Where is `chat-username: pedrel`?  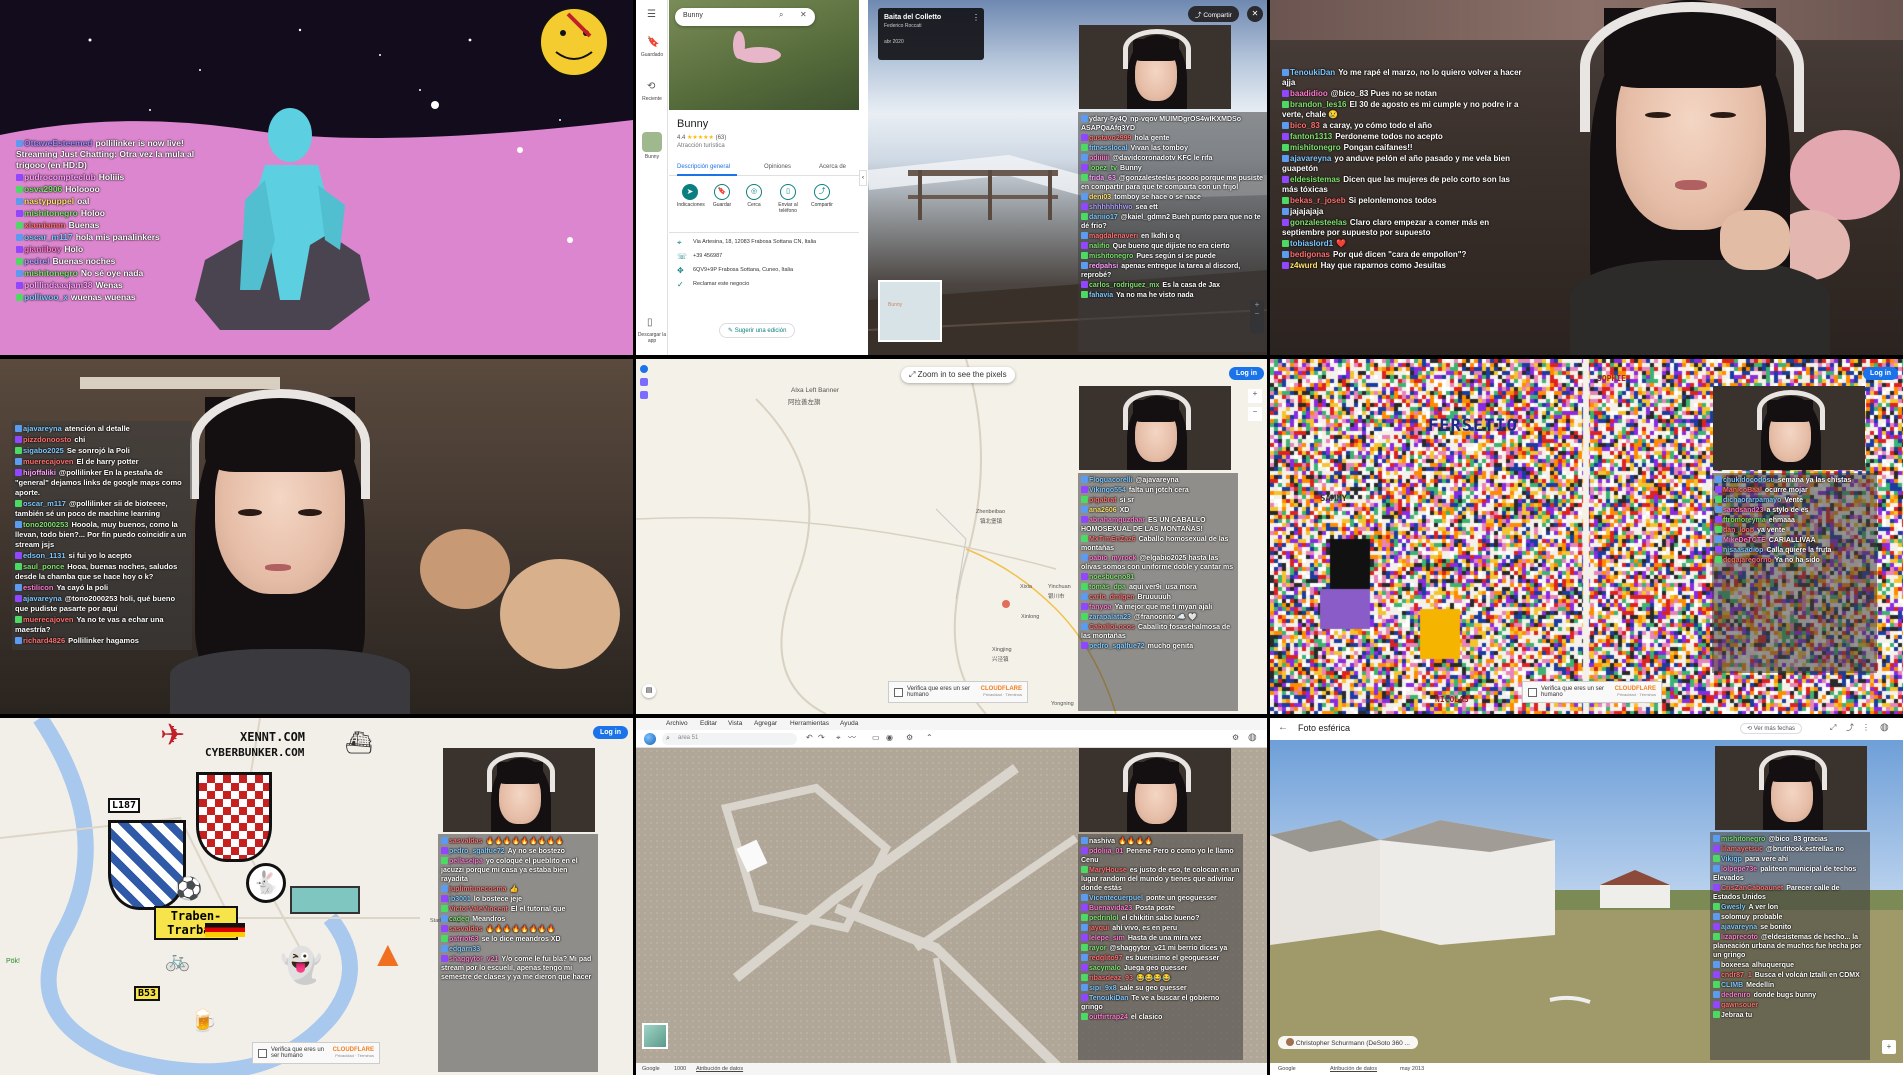
chat-username: pedrel is located at coordinates (37, 261).